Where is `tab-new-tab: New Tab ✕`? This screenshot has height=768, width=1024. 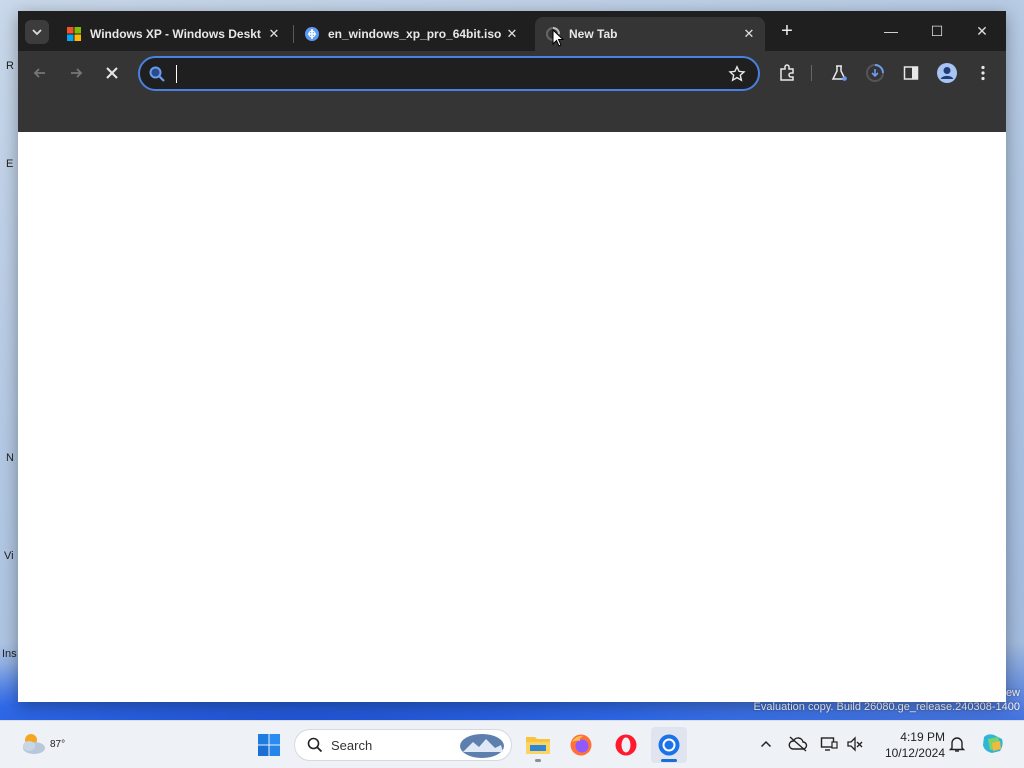
tab-new-tab: New Tab ✕ is located at coordinates (650, 34).